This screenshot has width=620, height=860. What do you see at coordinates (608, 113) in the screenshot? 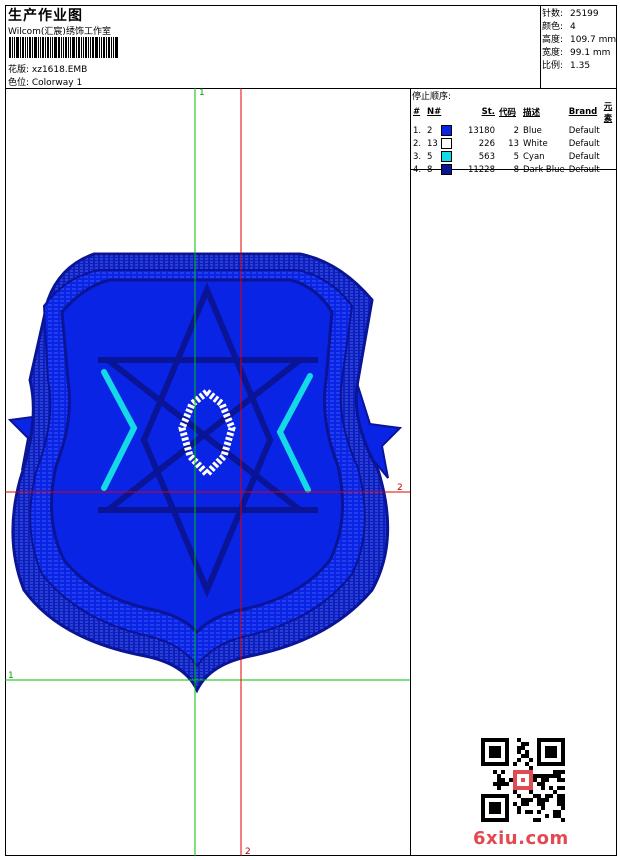
I see `col-element: 元素` at bounding box center [608, 113].